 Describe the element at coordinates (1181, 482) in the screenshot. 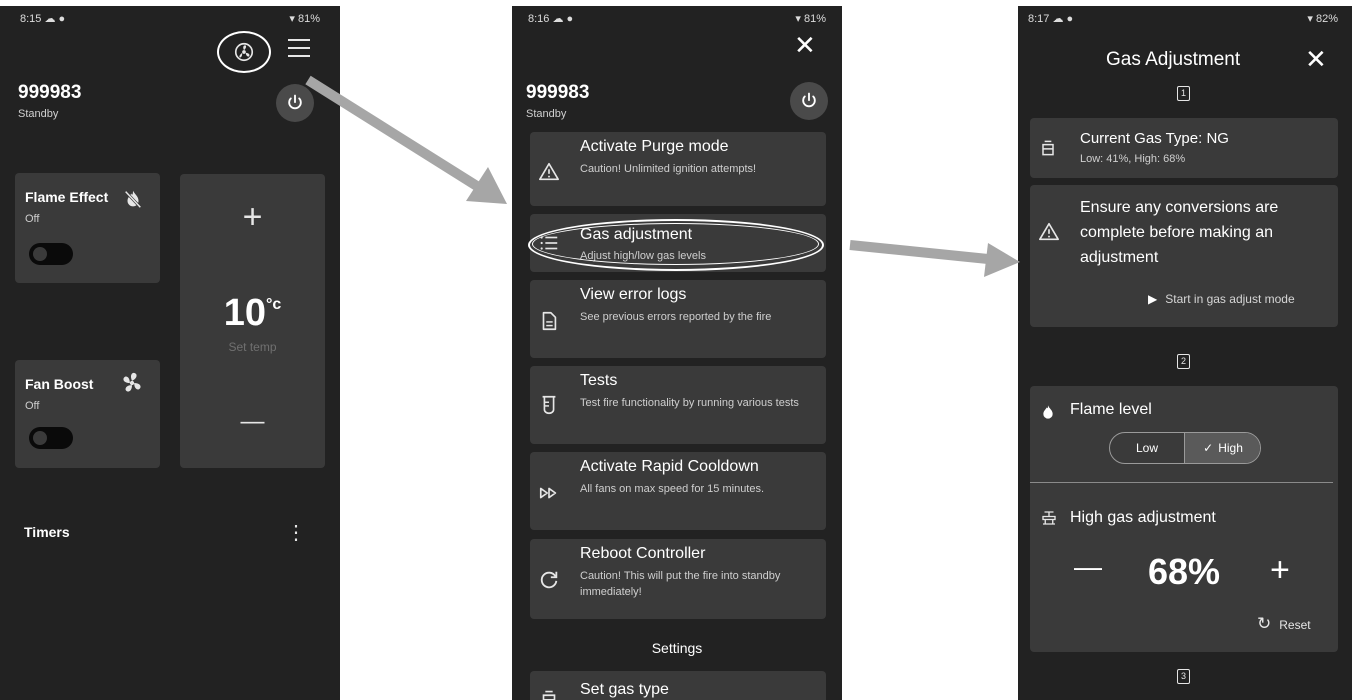

I see `divider` at that location.